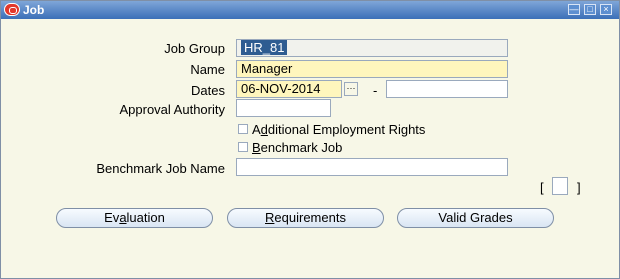 This screenshot has width=620, height=279. What do you see at coordinates (339, 129) in the screenshot?
I see `additional-employment-rights-label: Additional Employment Rights` at bounding box center [339, 129].